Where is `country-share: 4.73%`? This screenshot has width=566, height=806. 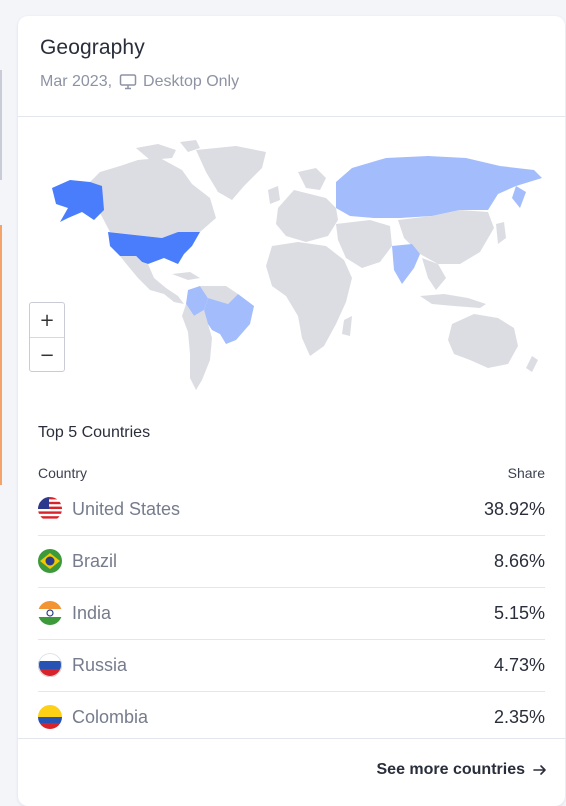
country-share: 4.73% is located at coordinates (519, 665).